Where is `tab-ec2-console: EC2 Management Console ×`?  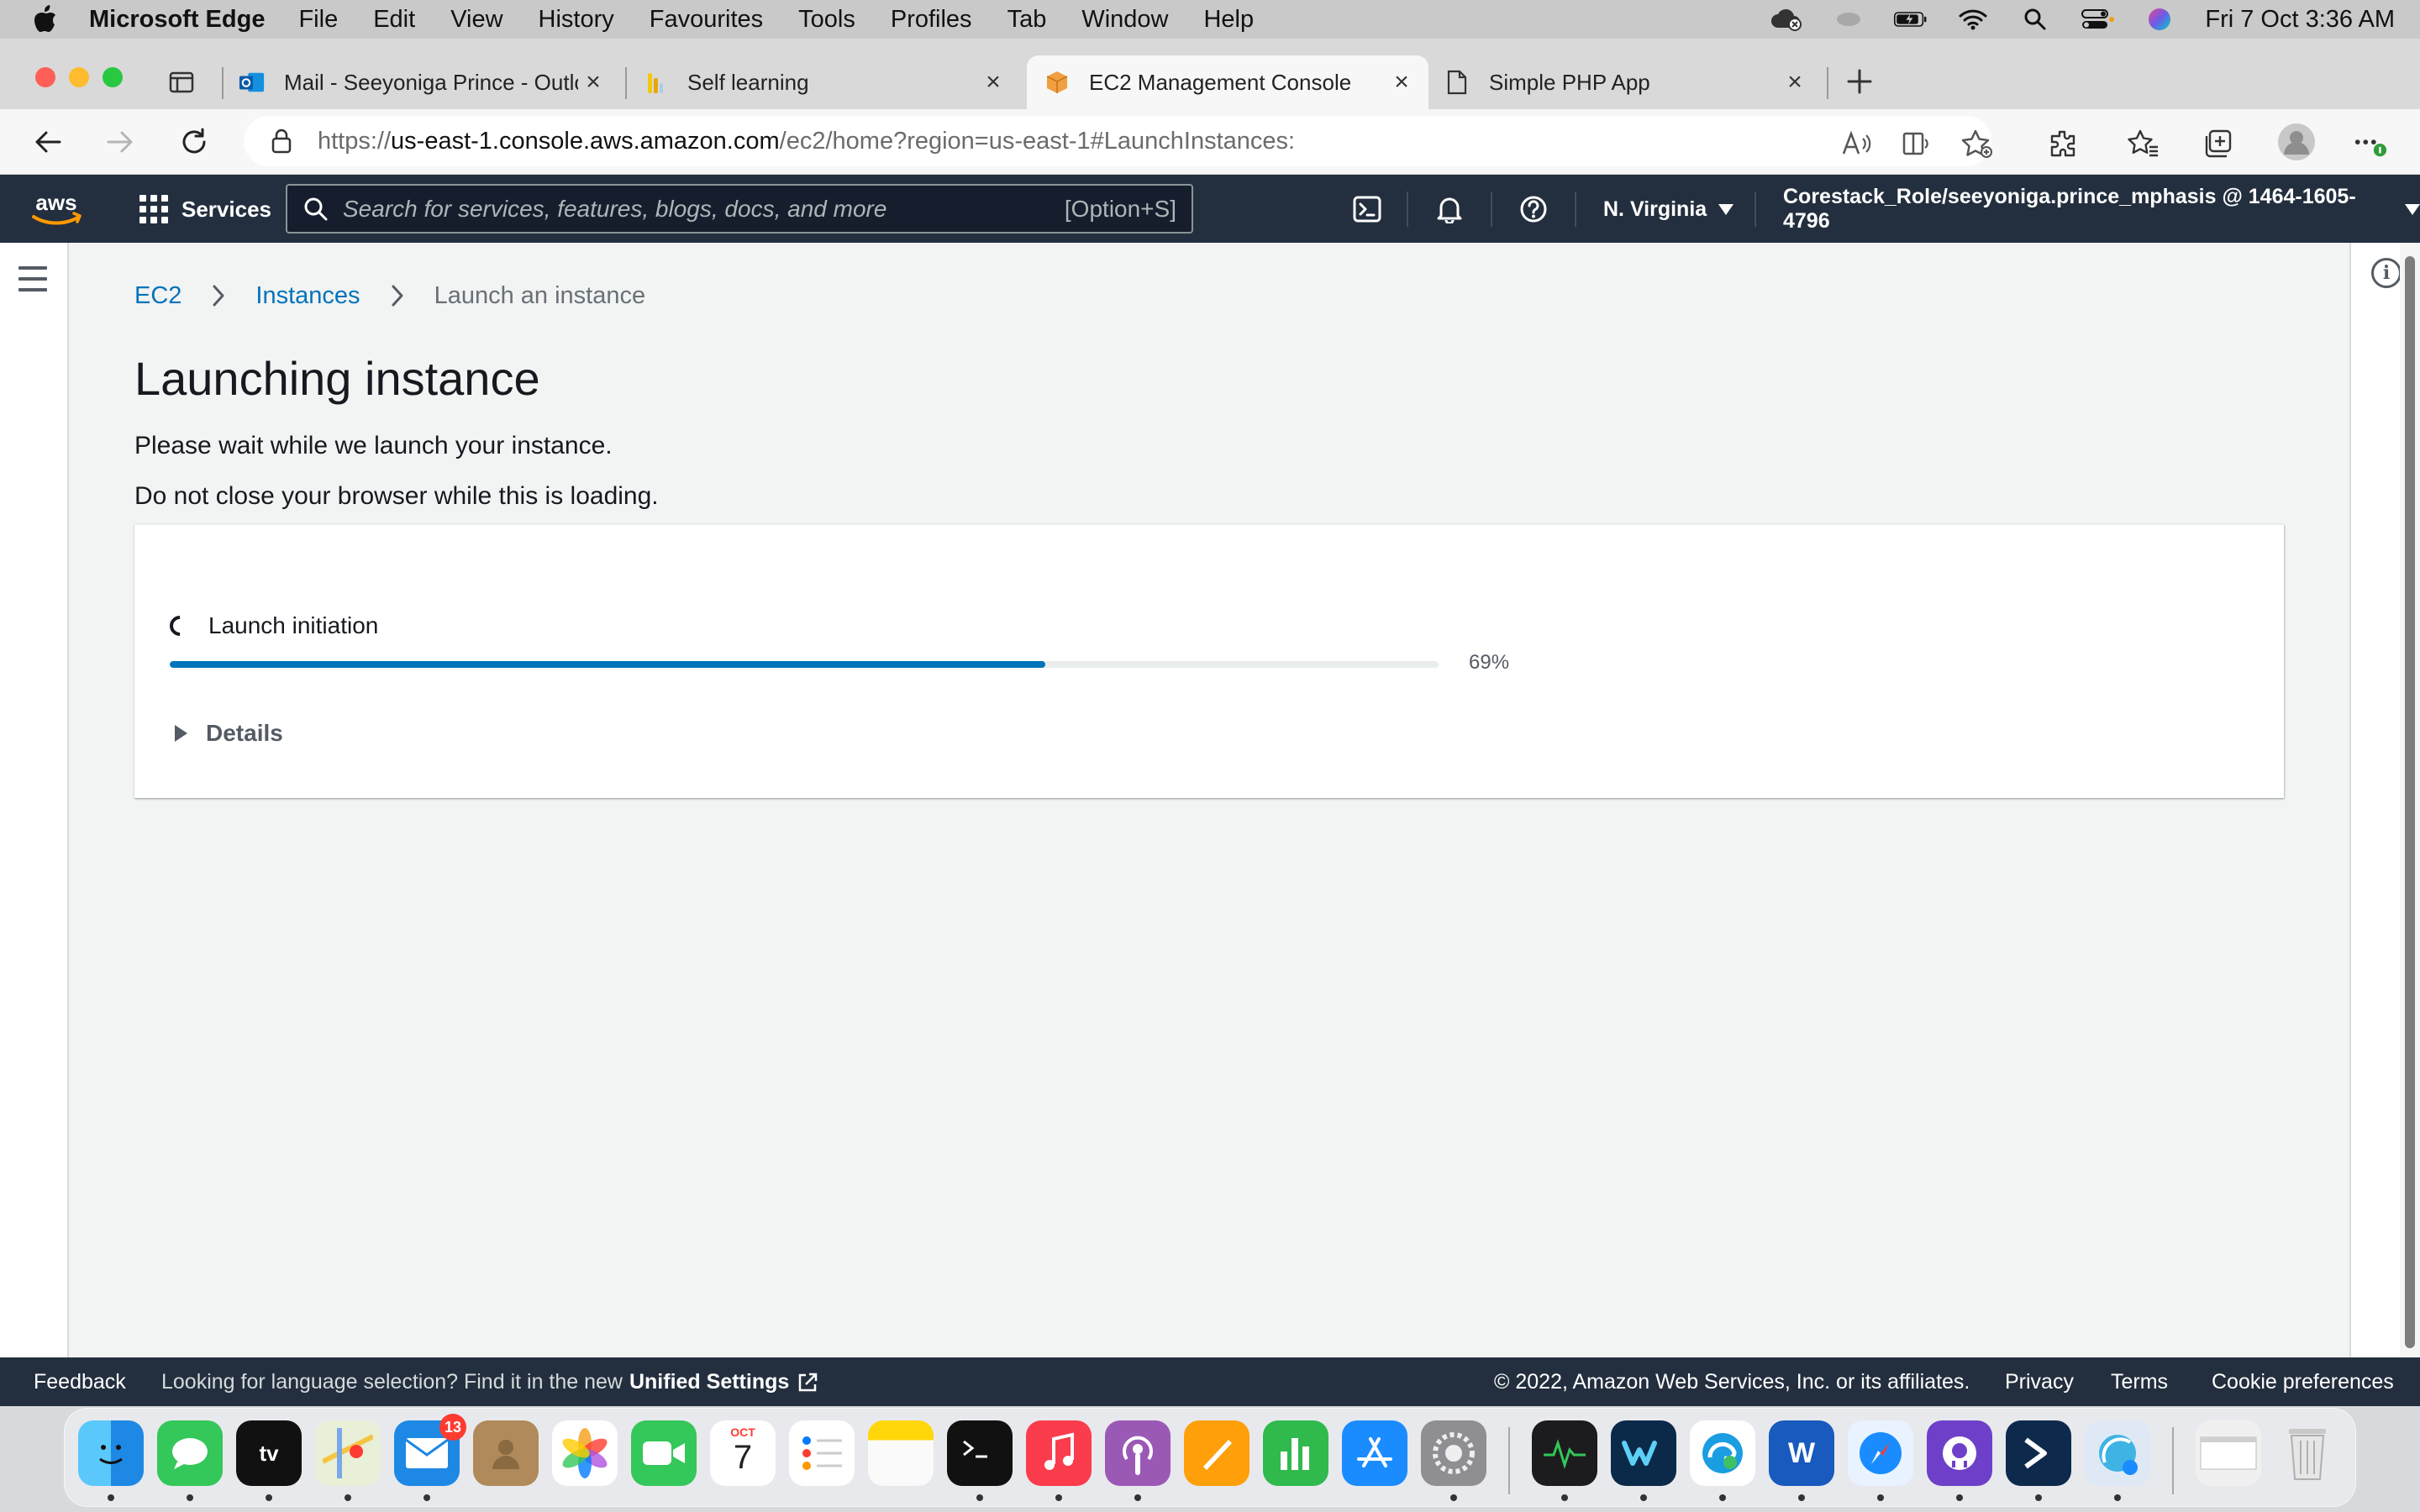
tab-ec2-console: EC2 Management Console × is located at coordinates (1227, 82).